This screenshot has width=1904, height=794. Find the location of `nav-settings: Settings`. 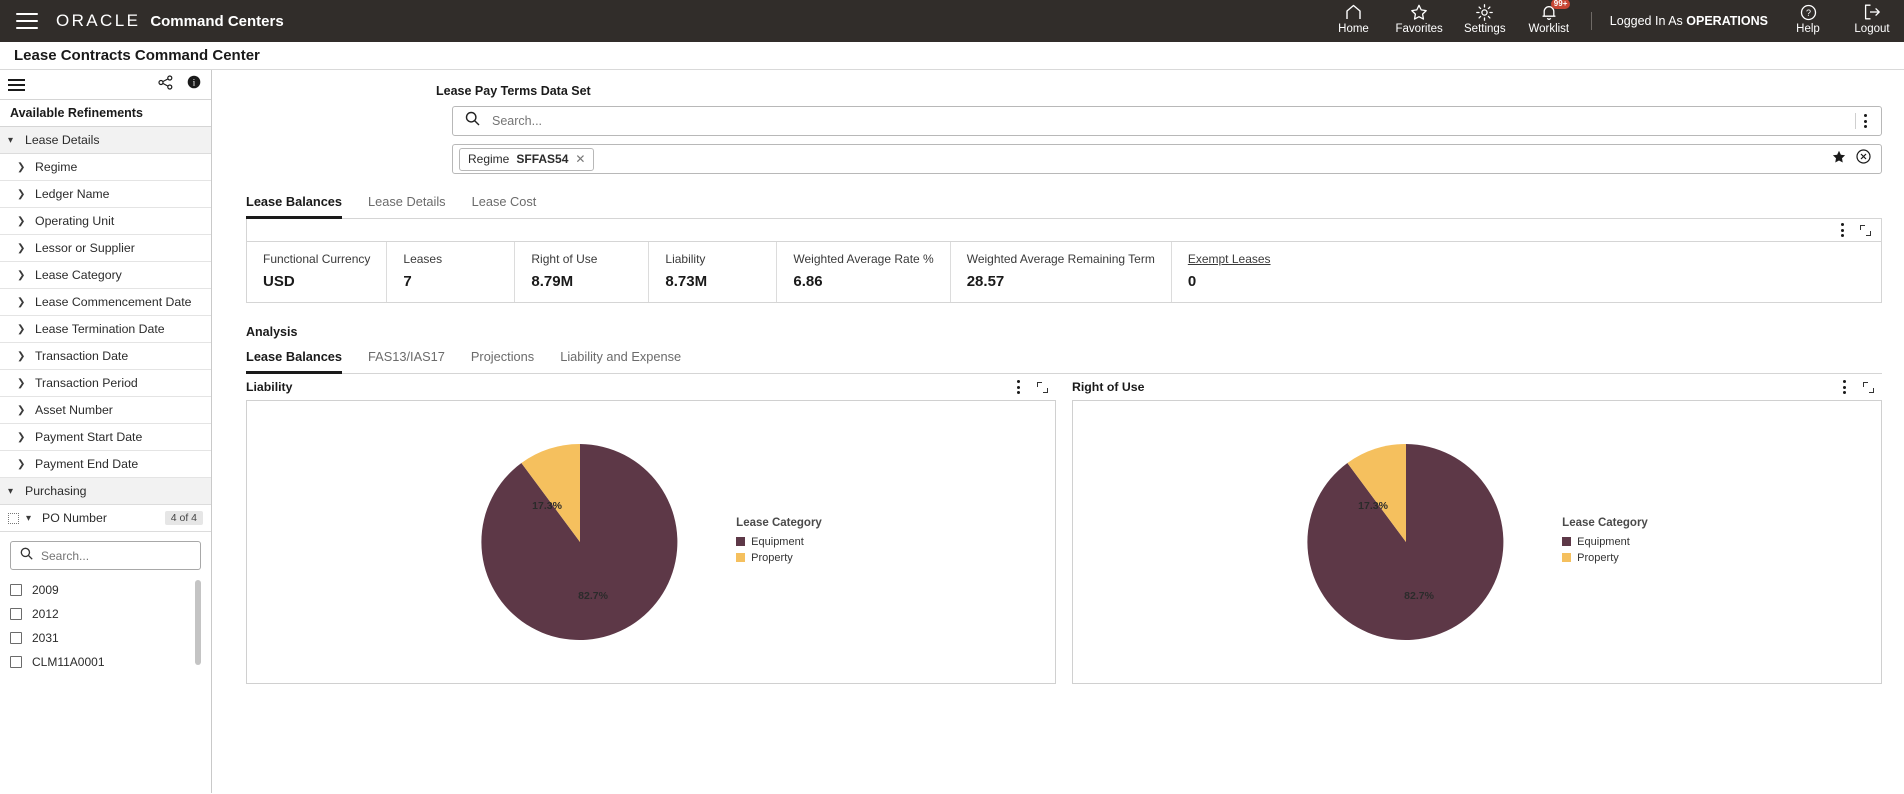

nav-settings: Settings is located at coordinates (1485, 17).